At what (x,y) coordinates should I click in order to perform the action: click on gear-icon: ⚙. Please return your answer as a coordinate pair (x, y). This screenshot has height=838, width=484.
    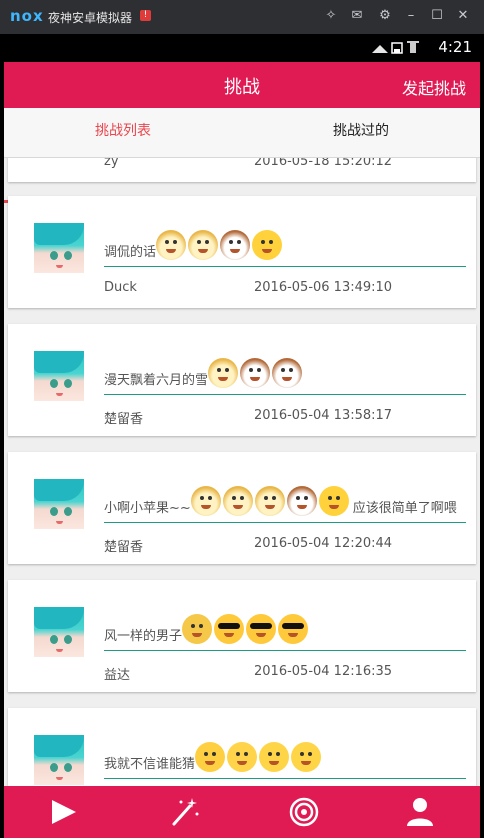
    Looking at the image, I should click on (385, 16).